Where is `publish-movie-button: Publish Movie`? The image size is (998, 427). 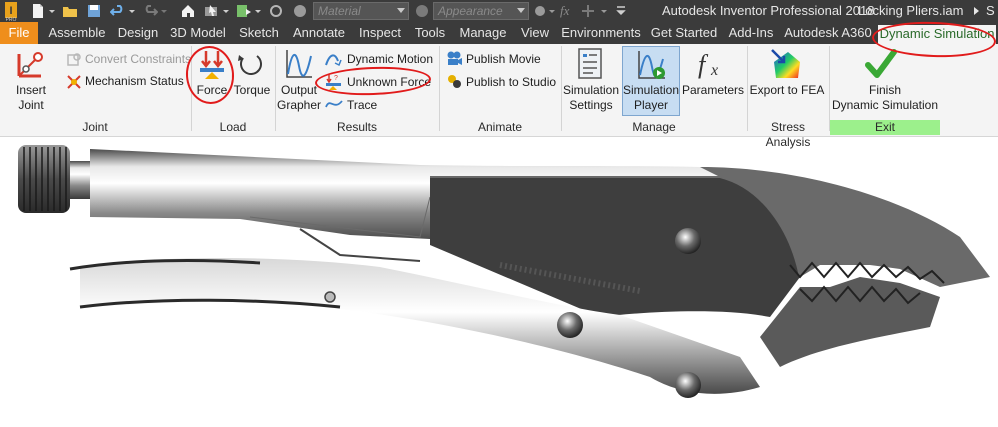
publish-movie-button: Publish Movie is located at coordinates (503, 59).